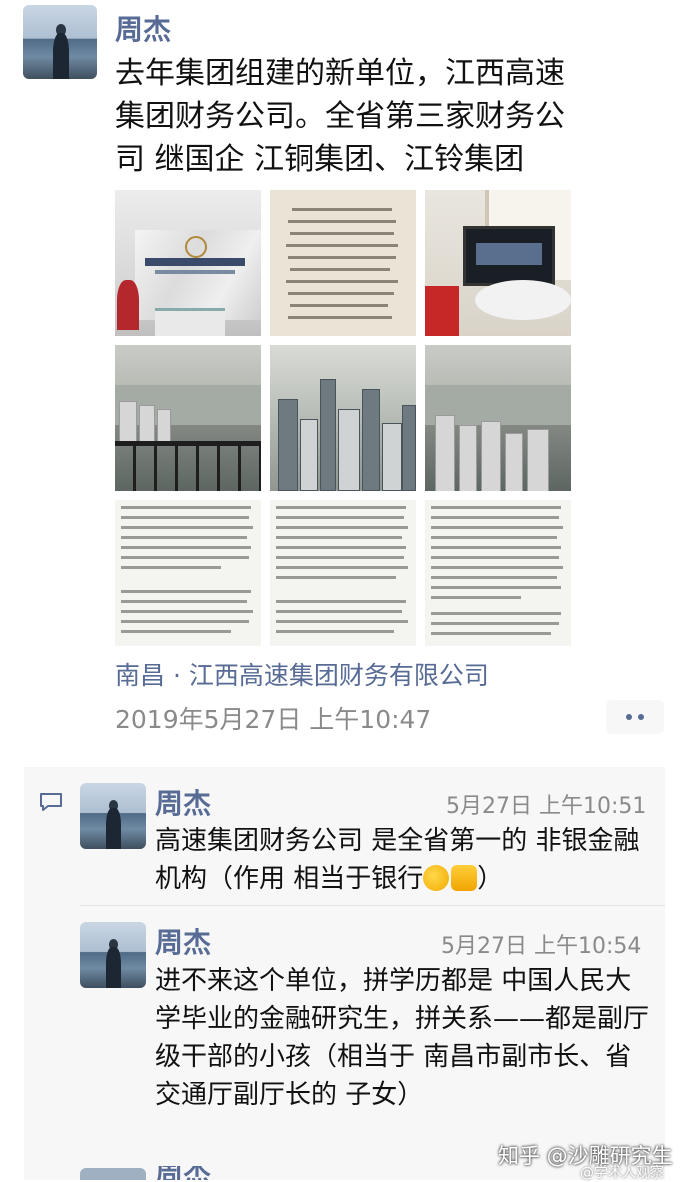 The image size is (690, 1182). I want to click on lobby-desk, so click(190, 322).